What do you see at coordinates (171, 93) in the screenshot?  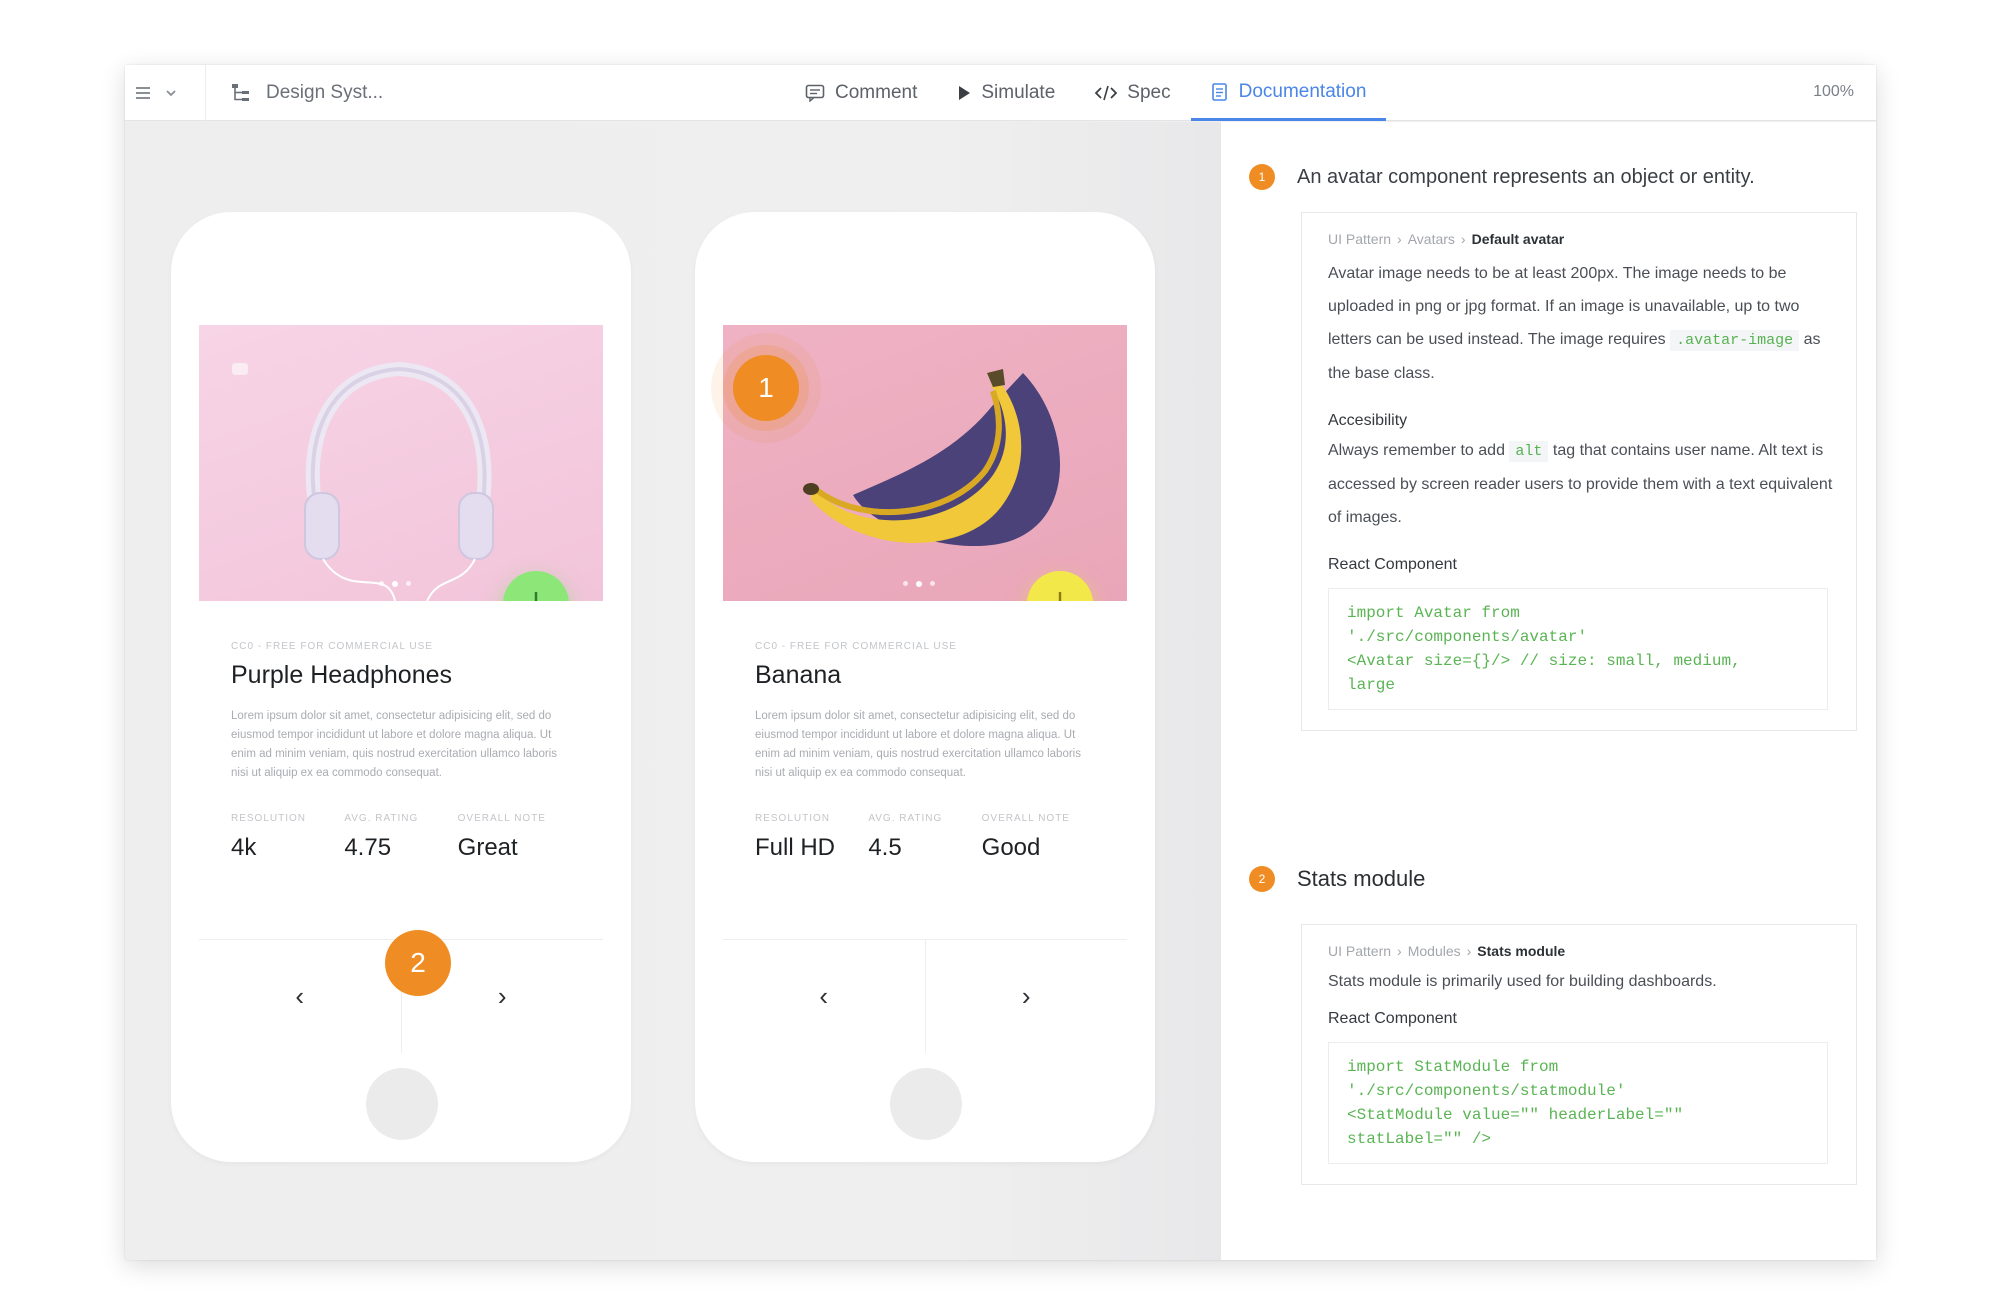 I see `chevron-down-icon` at bounding box center [171, 93].